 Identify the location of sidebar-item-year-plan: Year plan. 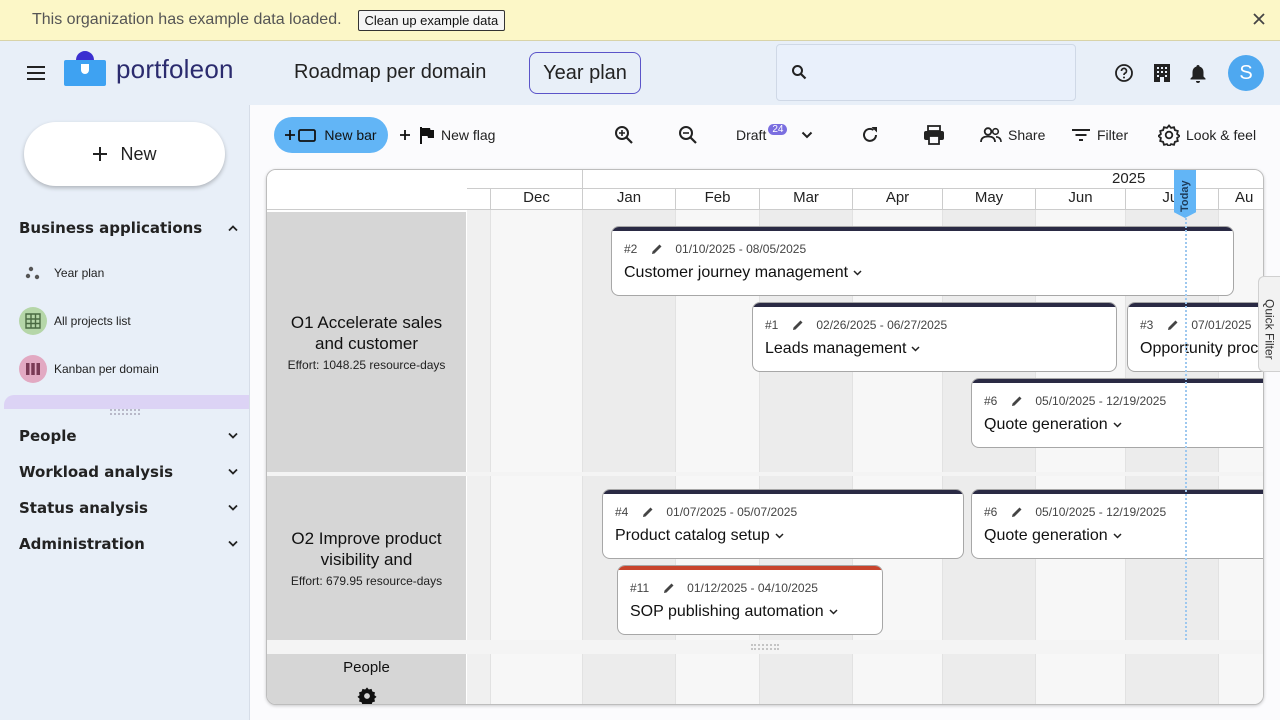
(129, 273).